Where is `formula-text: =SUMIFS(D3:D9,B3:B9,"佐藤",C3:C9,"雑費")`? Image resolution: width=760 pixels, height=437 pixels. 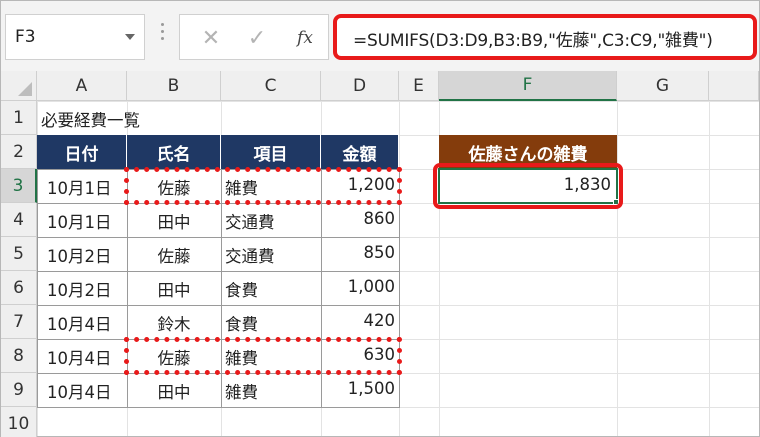 formula-text: =SUMIFS(D3:D9,B3:B9,"佐藤",C3:C9,"雑費") is located at coordinates (533, 41).